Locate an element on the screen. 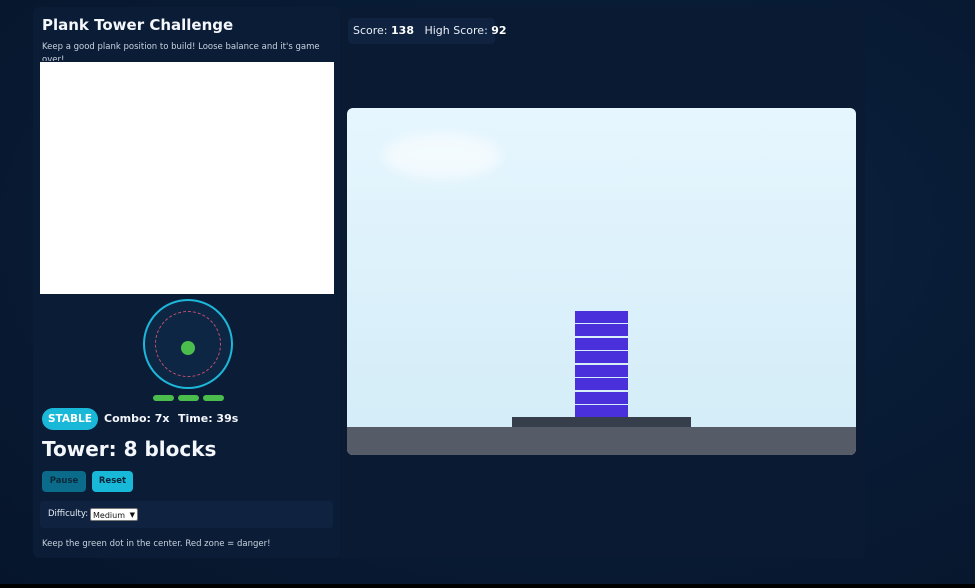 This screenshot has width=975, height=588. status-badge: STABLE is located at coordinates (70, 419).